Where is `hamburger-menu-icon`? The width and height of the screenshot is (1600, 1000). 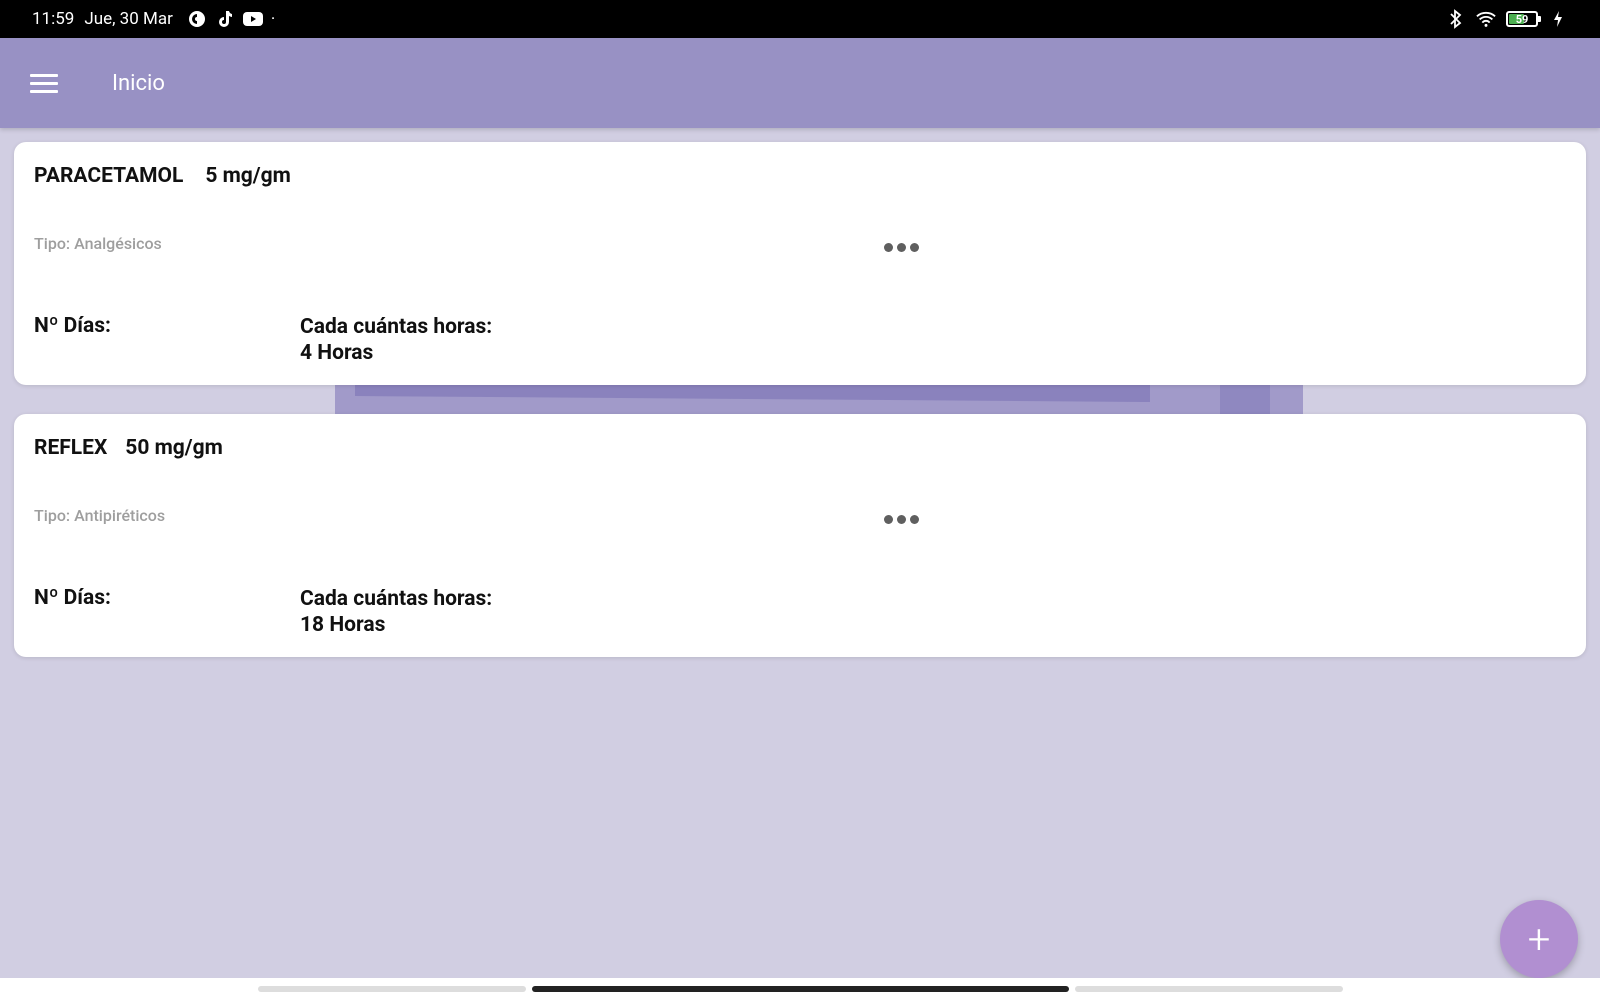 hamburger-menu-icon is located at coordinates (50, 83).